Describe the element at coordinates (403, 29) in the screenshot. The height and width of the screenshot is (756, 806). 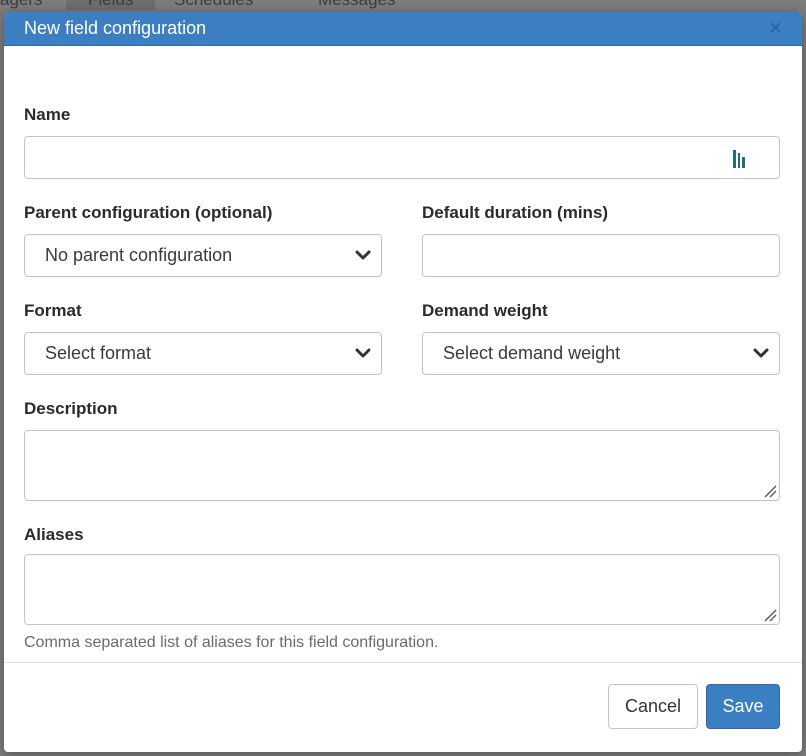
I see `modal-header: New field configuration ×` at that location.